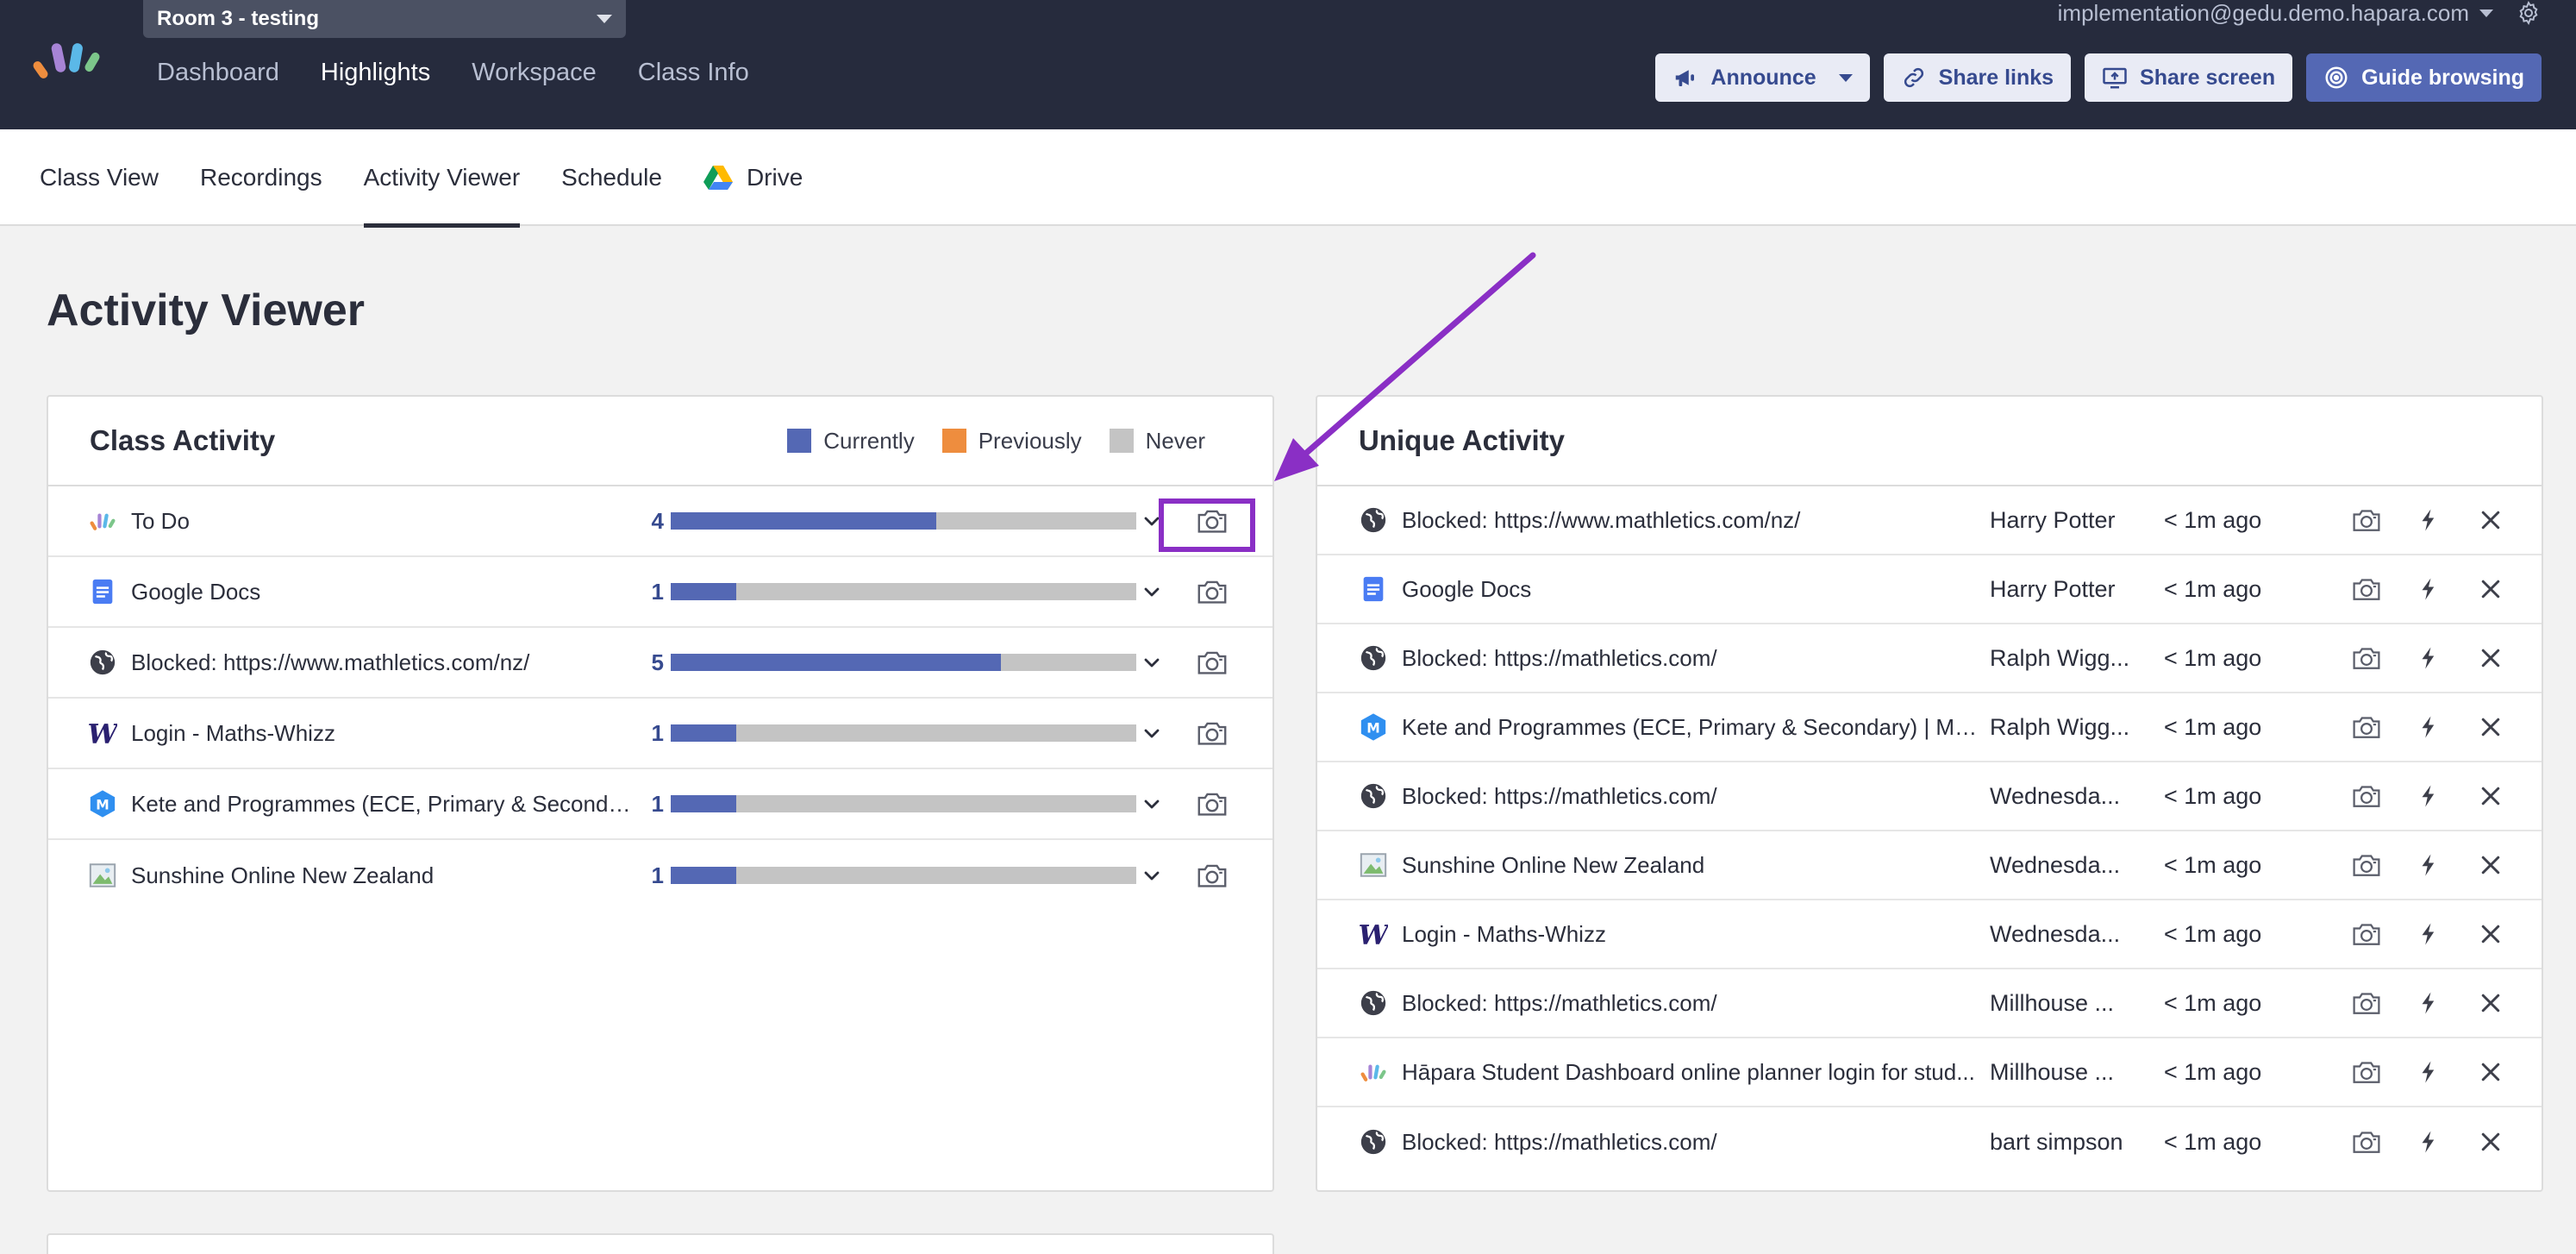 The image size is (2576, 1254). Describe the element at coordinates (218, 73) in the screenshot. I see `nav-dashboard: Dashboard` at that location.